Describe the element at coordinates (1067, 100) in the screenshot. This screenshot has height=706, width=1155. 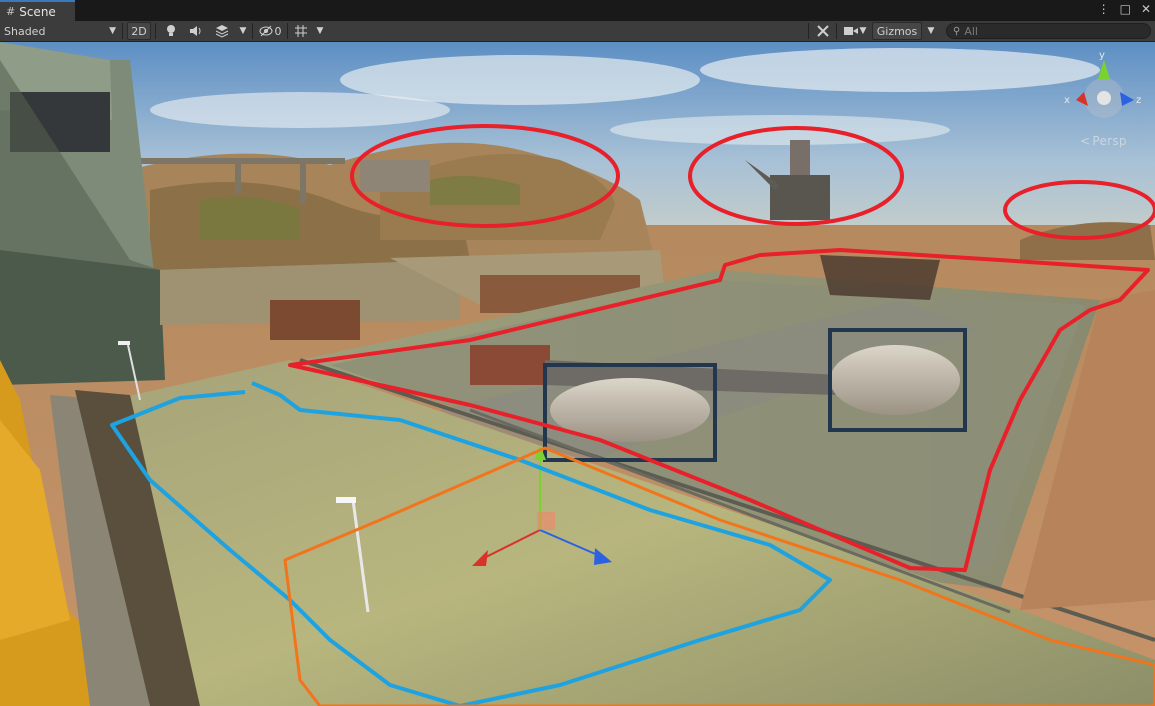
I see `axis-x-label: x` at that location.